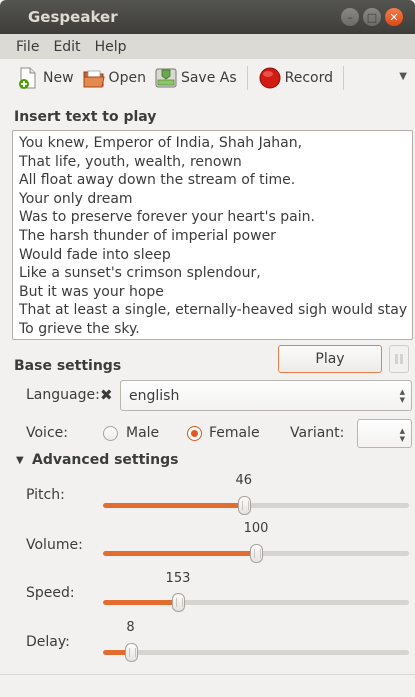 This screenshot has height=697, width=415. I want to click on new-button: New, so click(45, 78).